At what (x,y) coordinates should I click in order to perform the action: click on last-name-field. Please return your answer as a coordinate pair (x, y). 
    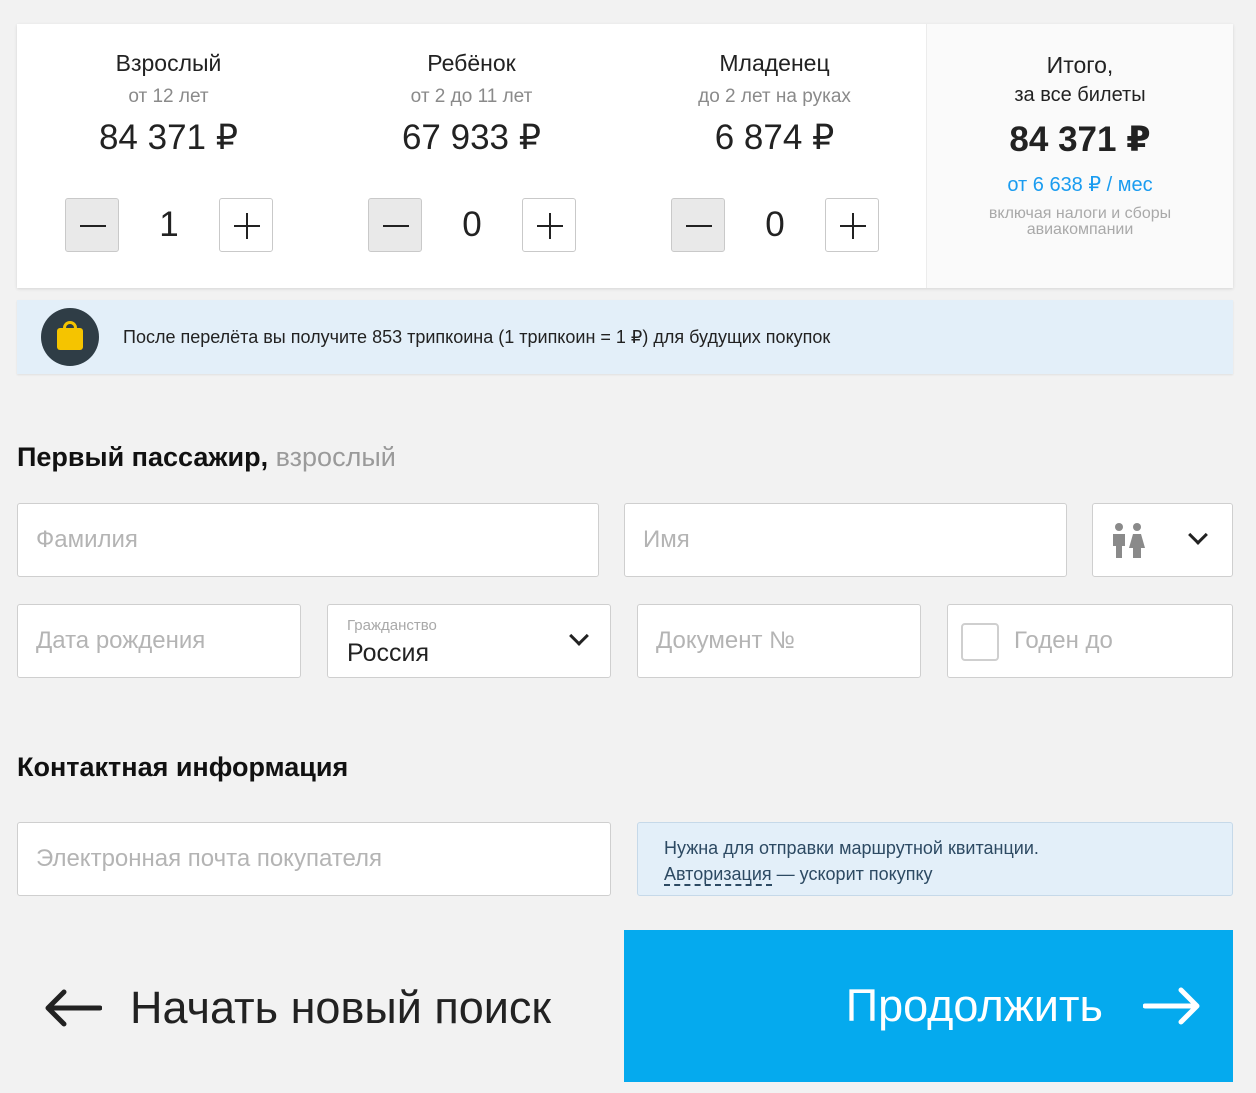
    Looking at the image, I should click on (308, 540).